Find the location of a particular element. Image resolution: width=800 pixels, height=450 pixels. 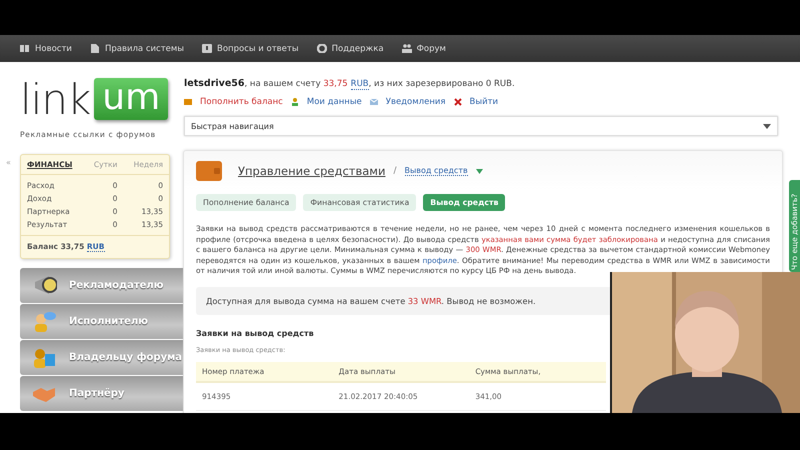

nav-link: Вопросы и ответы is located at coordinates (250, 49).